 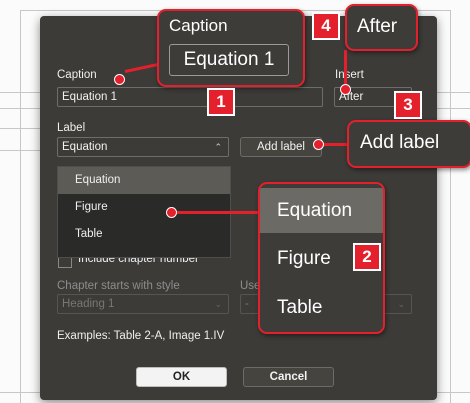 I want to click on chapter-style-value: Heading 1, so click(x=88, y=304).